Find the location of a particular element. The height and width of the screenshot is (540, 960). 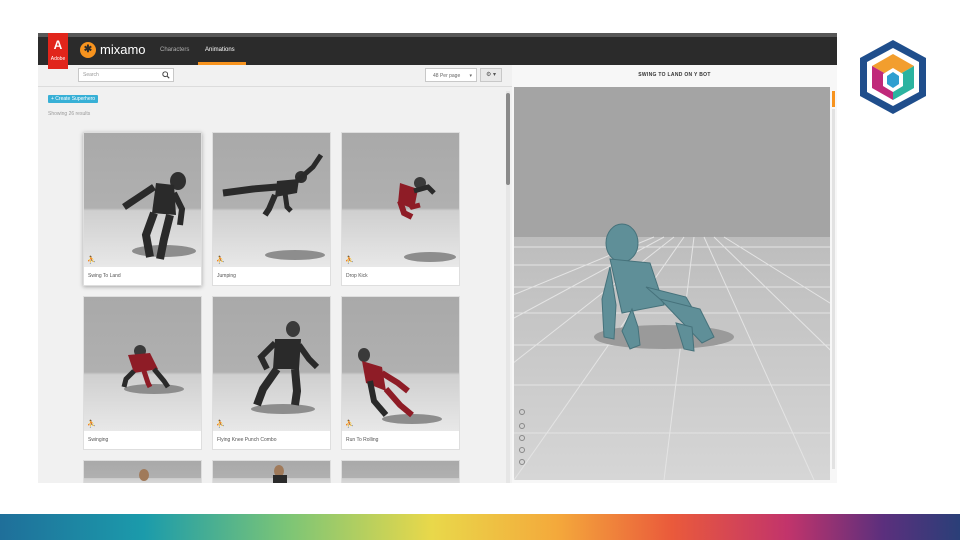

animation-name: Swing To Land is located at coordinates (104, 276).